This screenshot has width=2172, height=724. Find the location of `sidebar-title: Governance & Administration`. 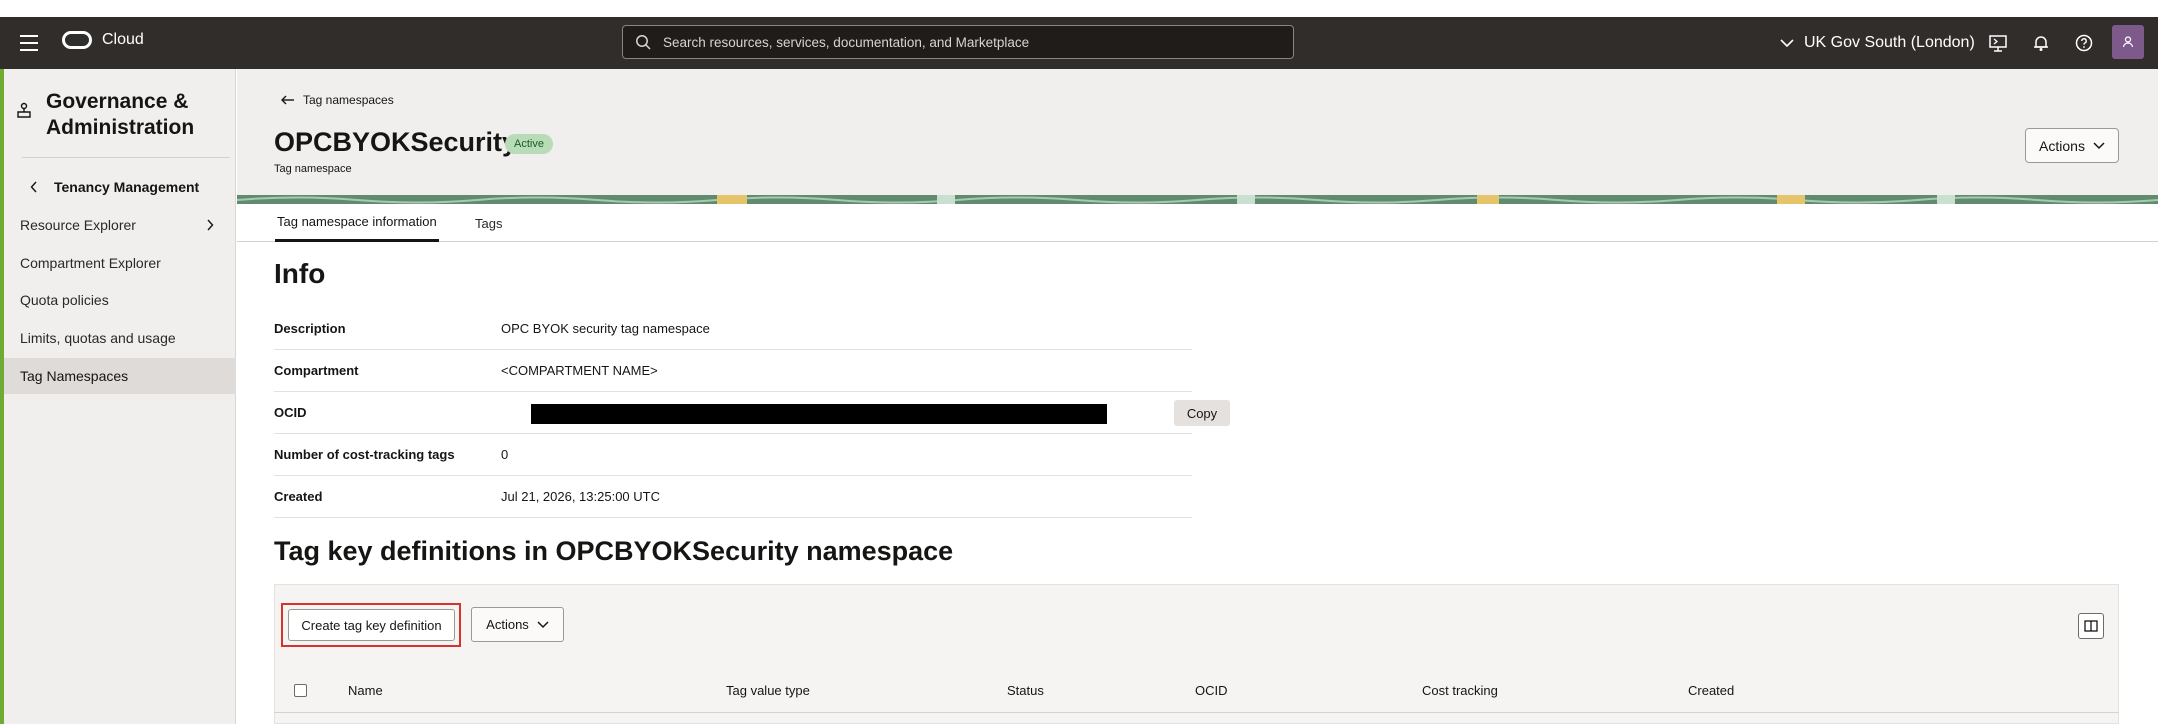

sidebar-title: Governance & Administration is located at coordinates (120, 114).